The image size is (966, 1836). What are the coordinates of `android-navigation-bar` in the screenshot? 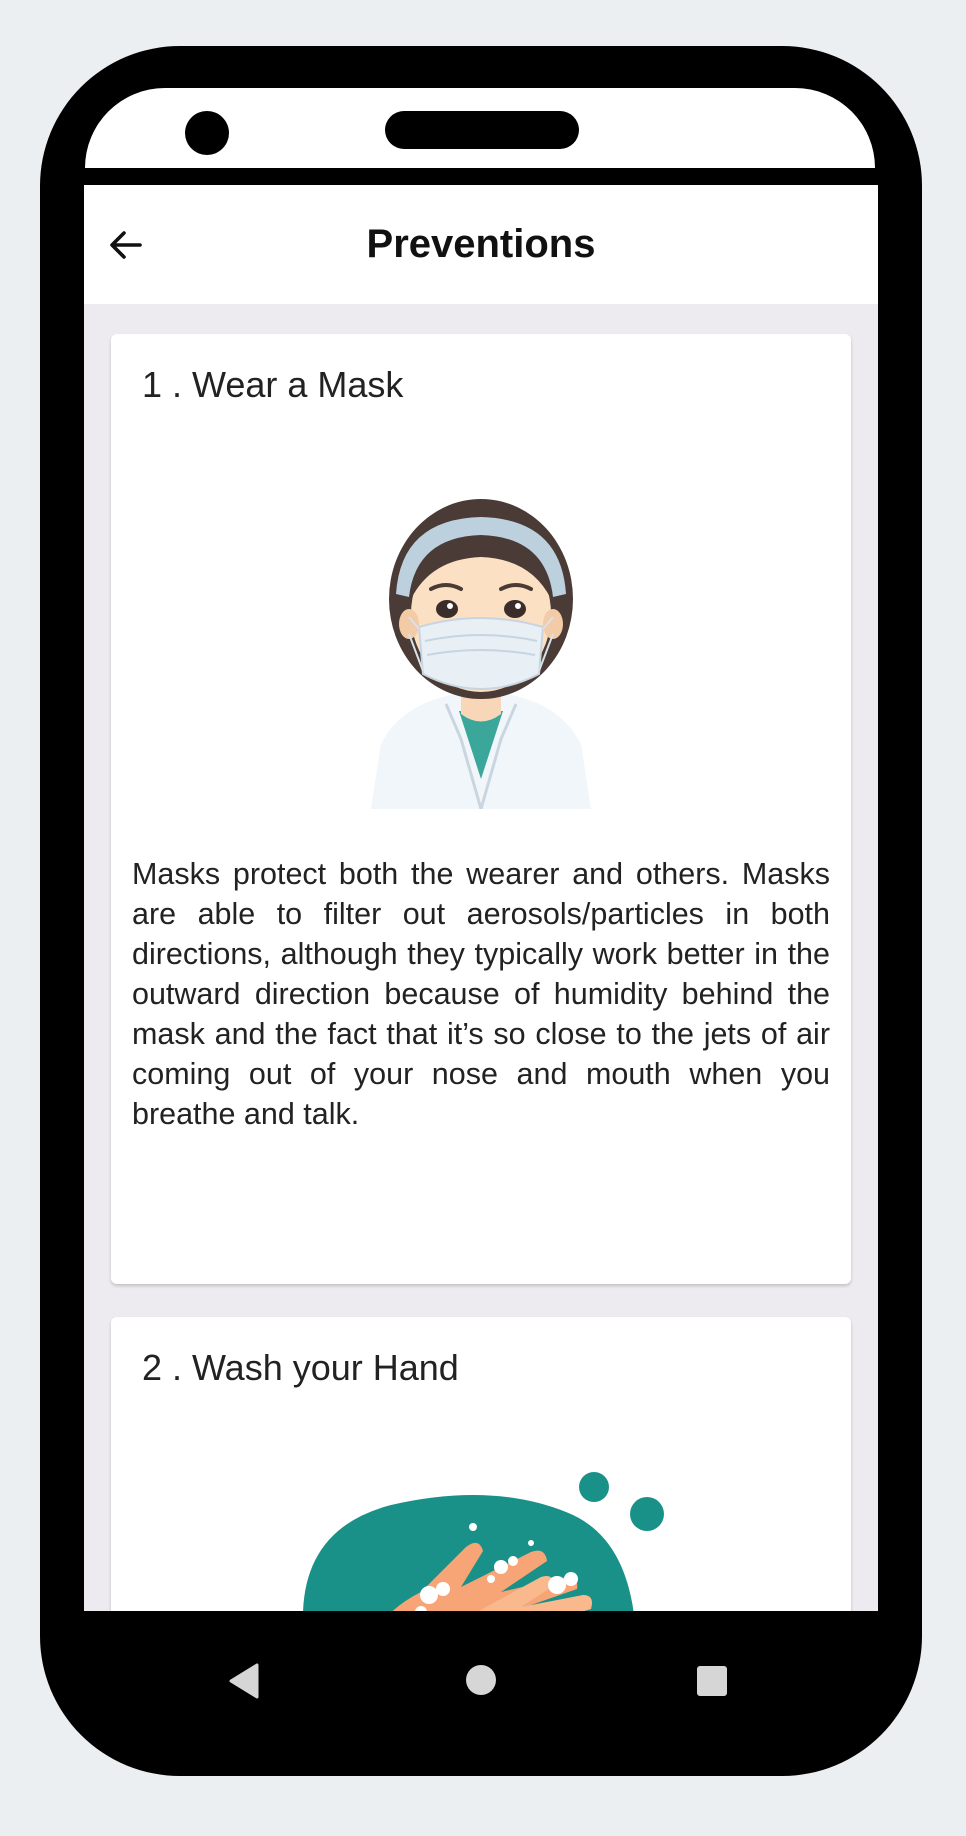 It's located at (481, 1686).